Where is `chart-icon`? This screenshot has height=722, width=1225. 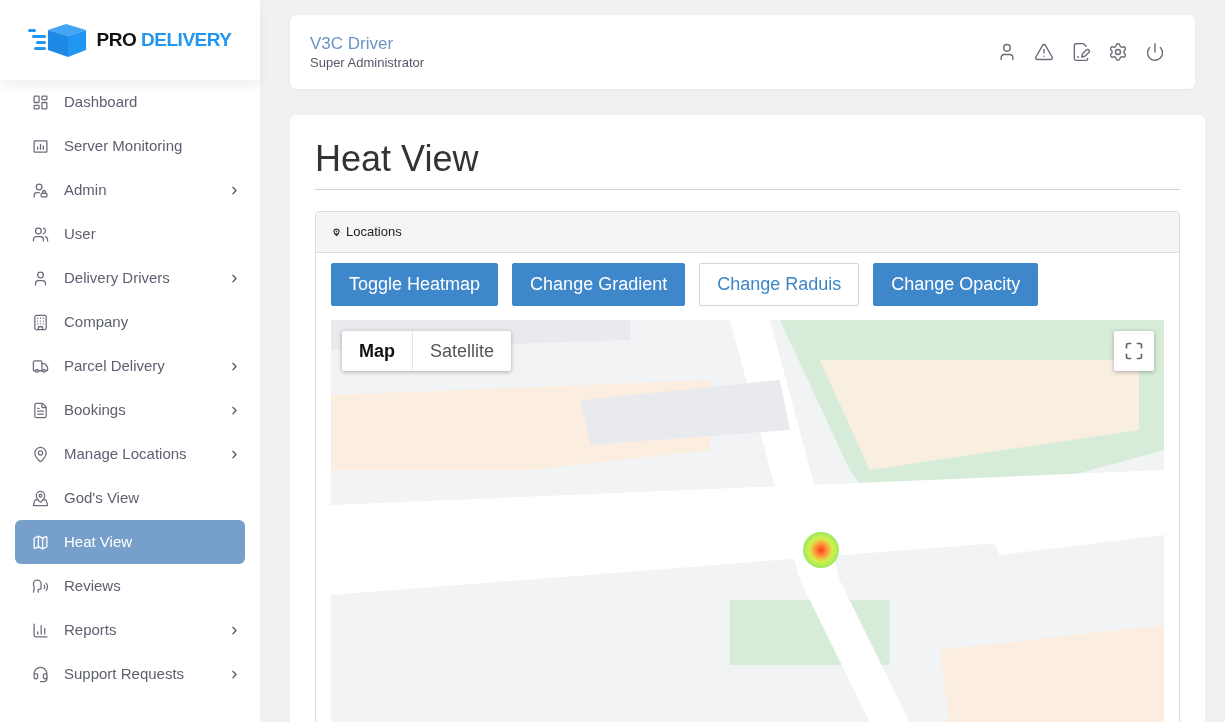
chart-icon is located at coordinates (40, 146).